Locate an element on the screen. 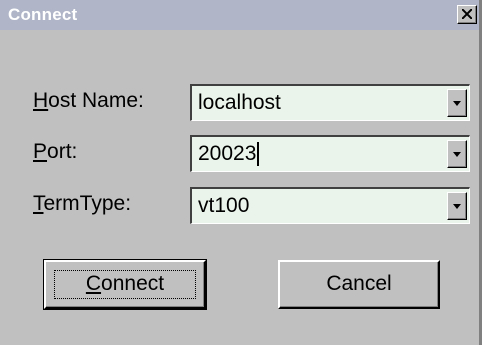 Image resolution: width=485 pixels, height=345 pixels. host-name-dropdown-button is located at coordinates (457, 103).